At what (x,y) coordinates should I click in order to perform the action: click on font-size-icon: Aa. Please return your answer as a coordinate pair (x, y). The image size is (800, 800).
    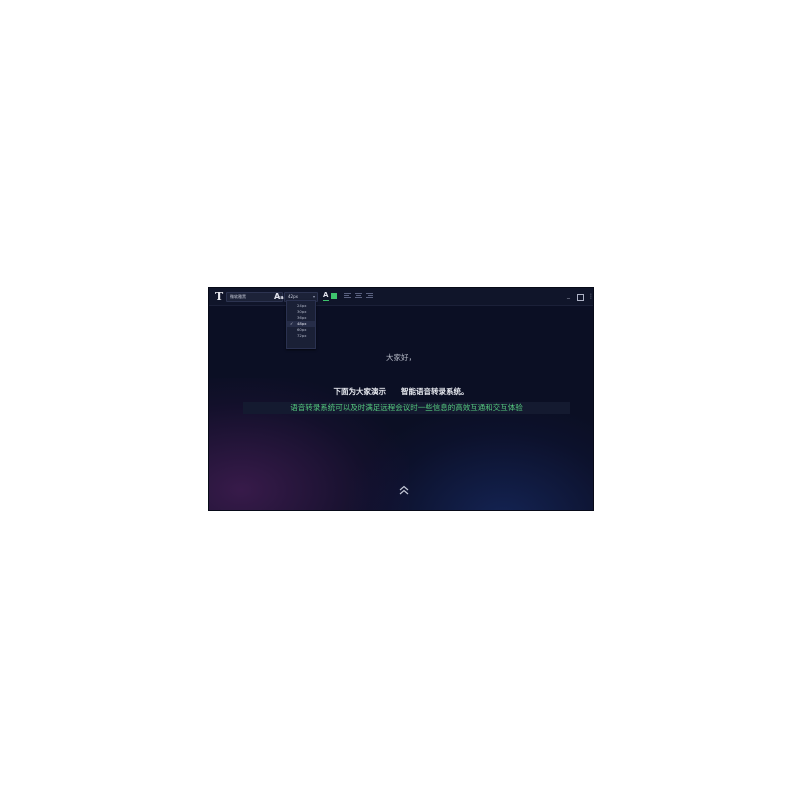
    Looking at the image, I should click on (279, 296).